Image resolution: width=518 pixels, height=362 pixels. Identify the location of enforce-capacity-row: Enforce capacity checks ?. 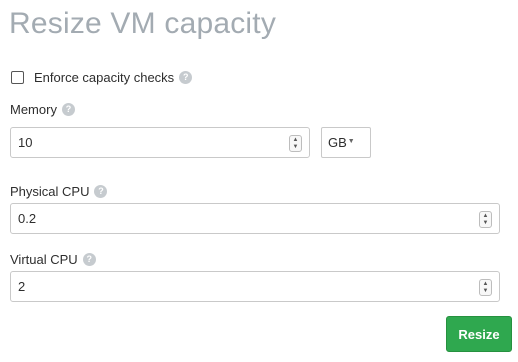
(102, 77).